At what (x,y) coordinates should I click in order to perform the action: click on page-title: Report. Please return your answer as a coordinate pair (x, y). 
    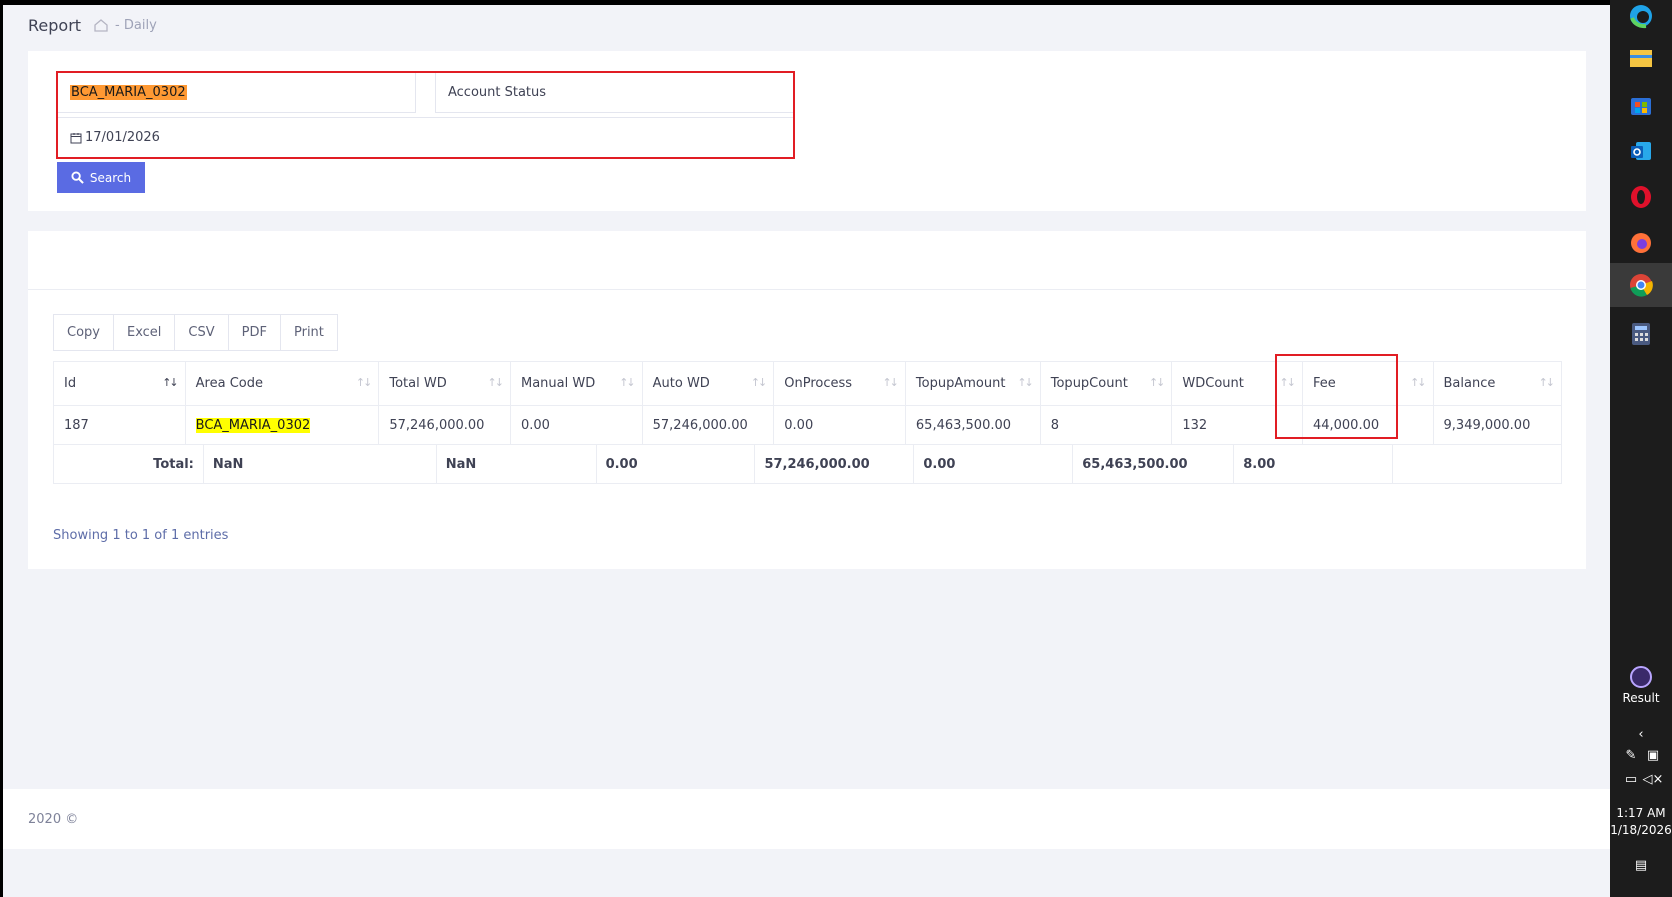
    Looking at the image, I should click on (55, 25).